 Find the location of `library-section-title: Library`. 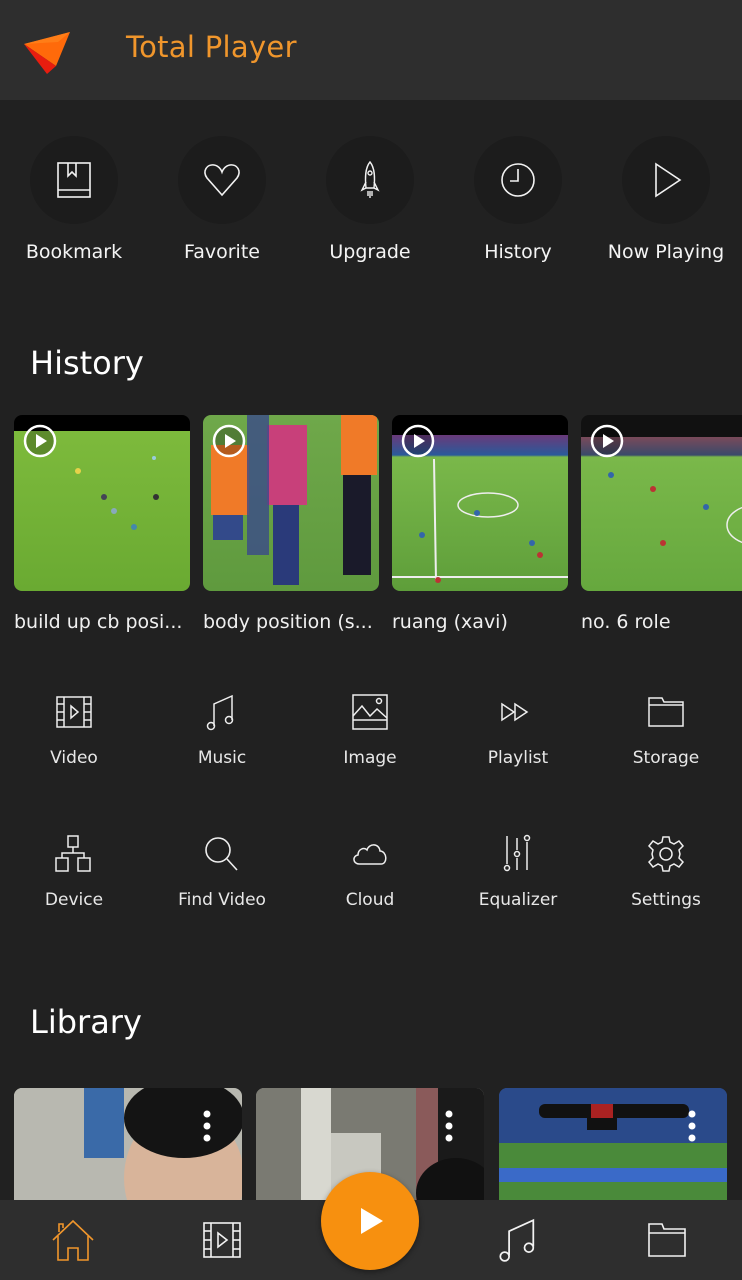

library-section-title: Library is located at coordinates (86, 1022).